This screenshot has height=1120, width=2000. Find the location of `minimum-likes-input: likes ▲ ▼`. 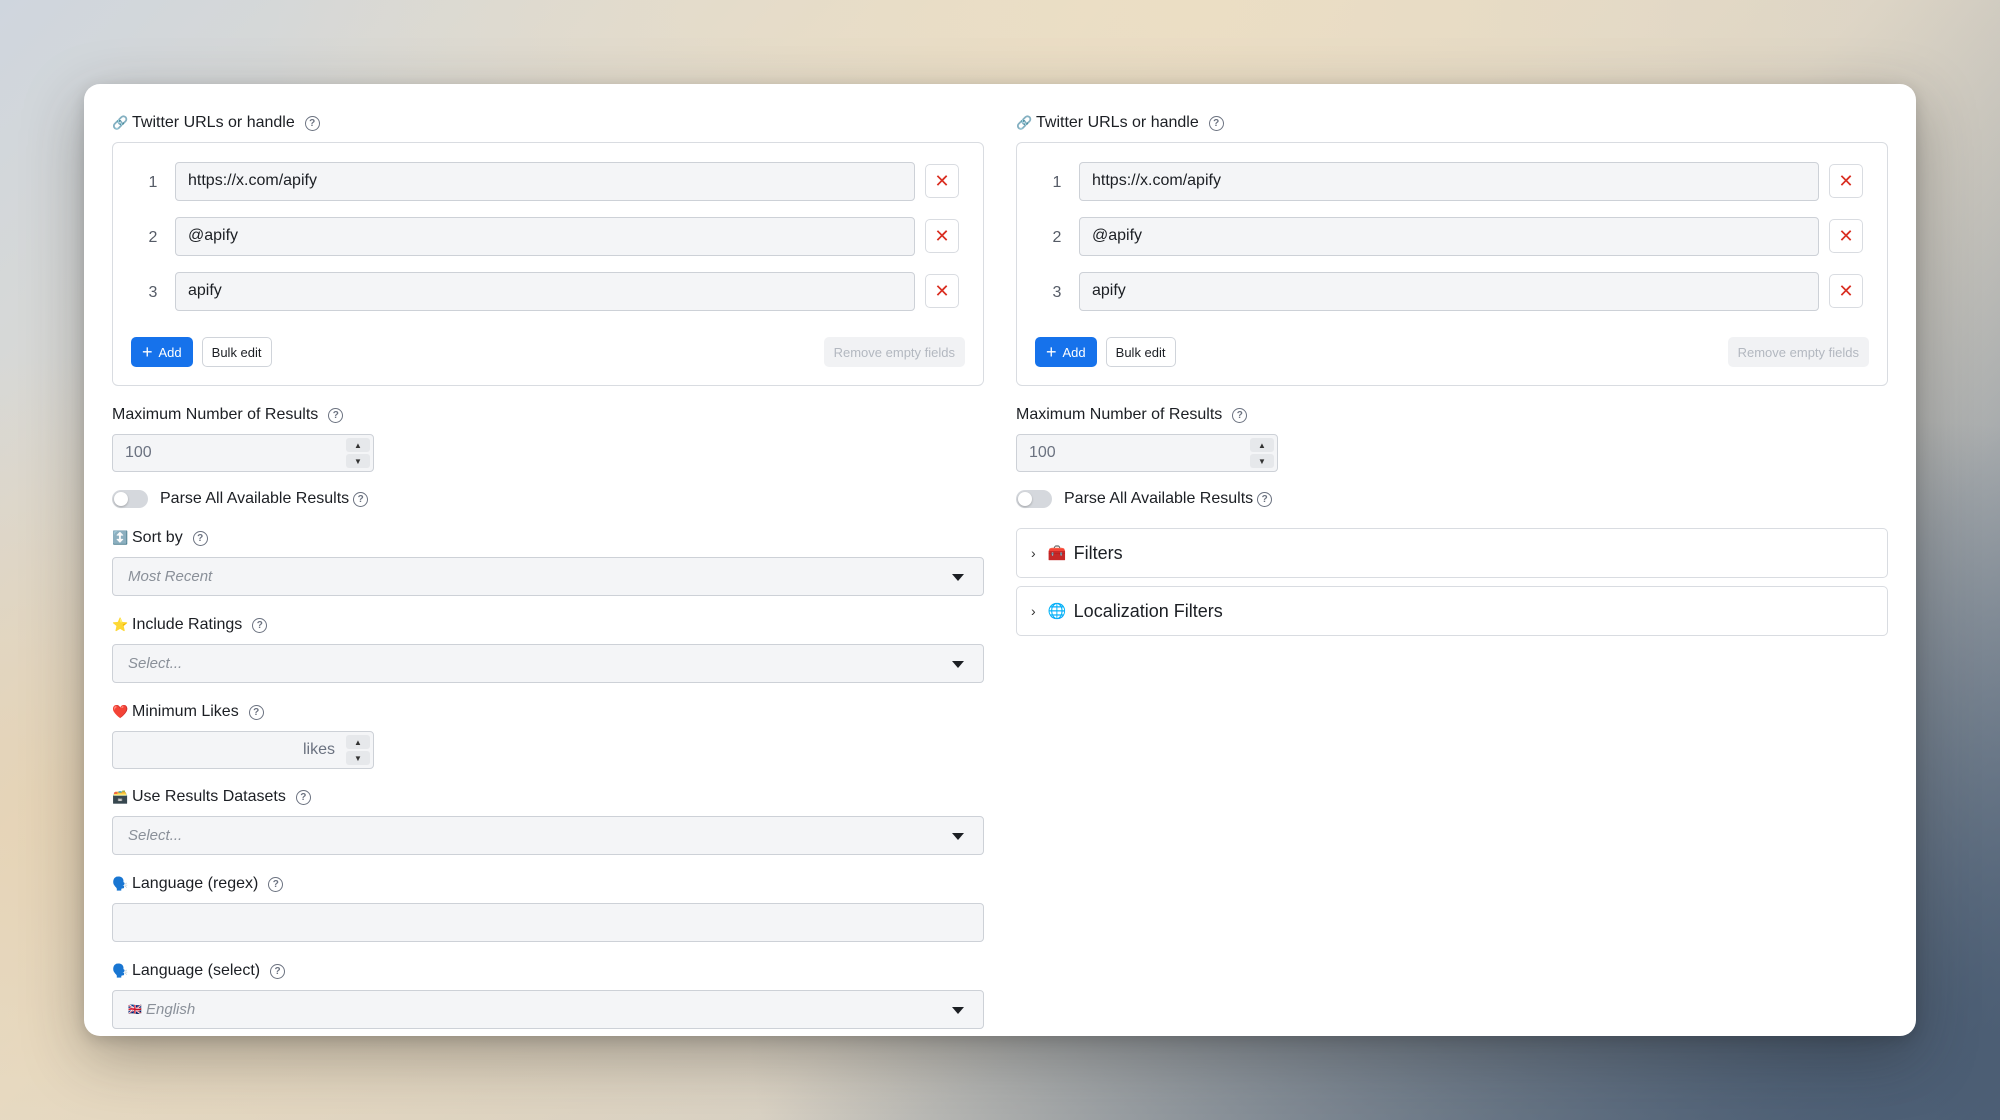

minimum-likes-input: likes ▲ ▼ is located at coordinates (243, 750).